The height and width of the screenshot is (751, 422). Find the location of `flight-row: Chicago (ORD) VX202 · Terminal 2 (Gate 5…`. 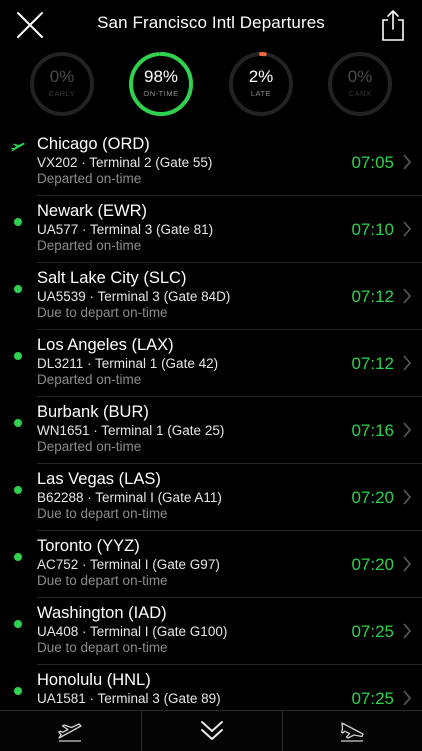

flight-row: Chicago (ORD) VX202 · Terminal 2 (Gate 5… is located at coordinates (211, 161).